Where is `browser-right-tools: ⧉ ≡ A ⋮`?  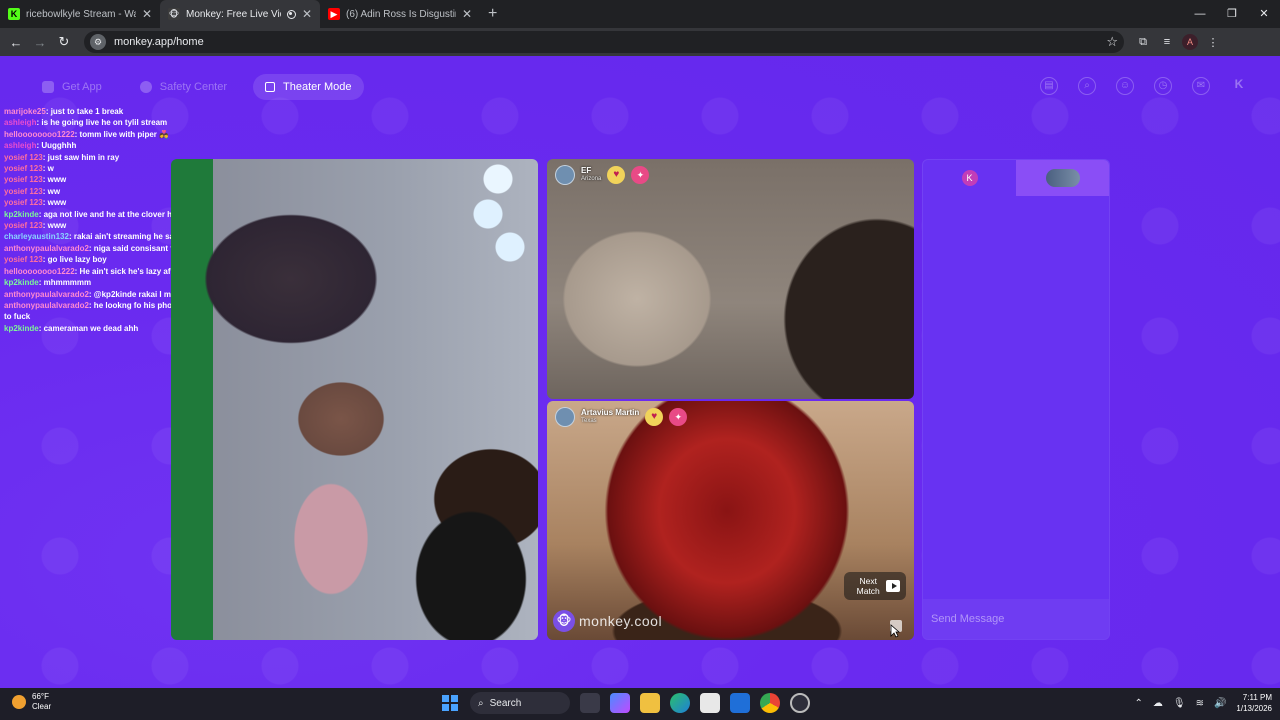
browser-right-tools: ⧉ ≡ A ⋮ is located at coordinates (1178, 42).